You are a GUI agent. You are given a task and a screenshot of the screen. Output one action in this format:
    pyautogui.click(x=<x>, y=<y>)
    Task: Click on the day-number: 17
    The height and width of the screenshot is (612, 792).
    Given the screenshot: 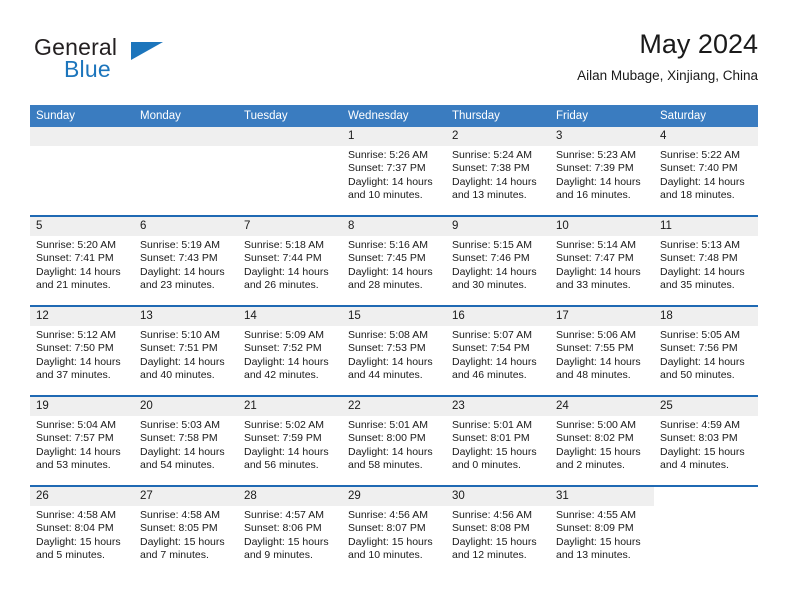 What is the action you would take?
    pyautogui.click(x=602, y=316)
    